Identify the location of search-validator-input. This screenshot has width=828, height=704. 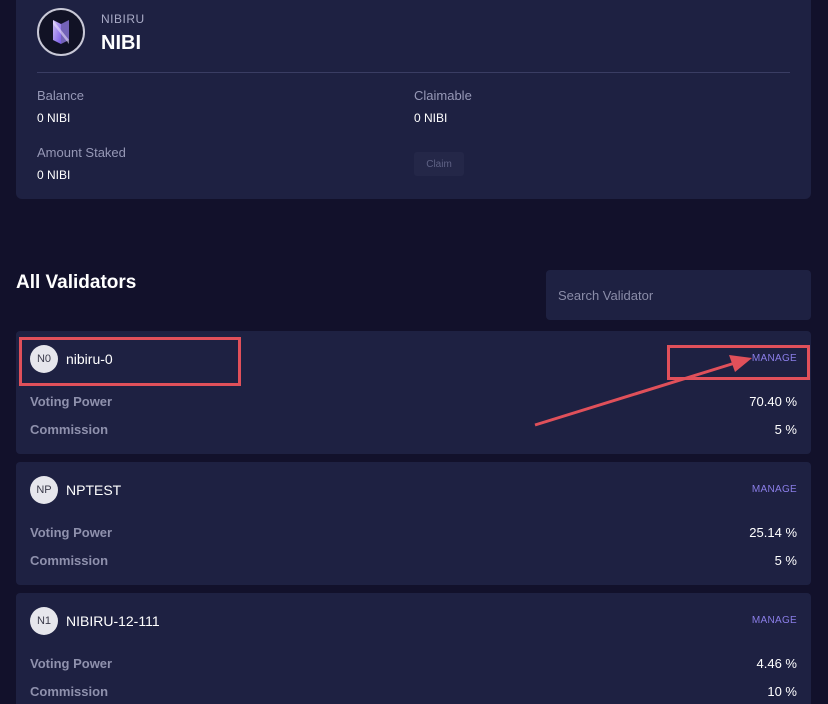
(678, 295).